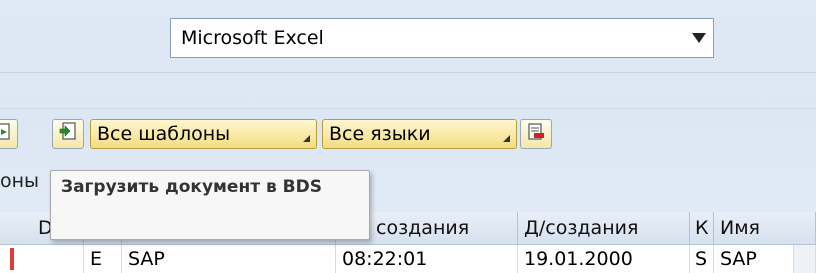 Image resolution: width=816 pixels, height=273 pixels. Describe the element at coordinates (103, 259) in the screenshot. I see `table-cell: E` at that location.